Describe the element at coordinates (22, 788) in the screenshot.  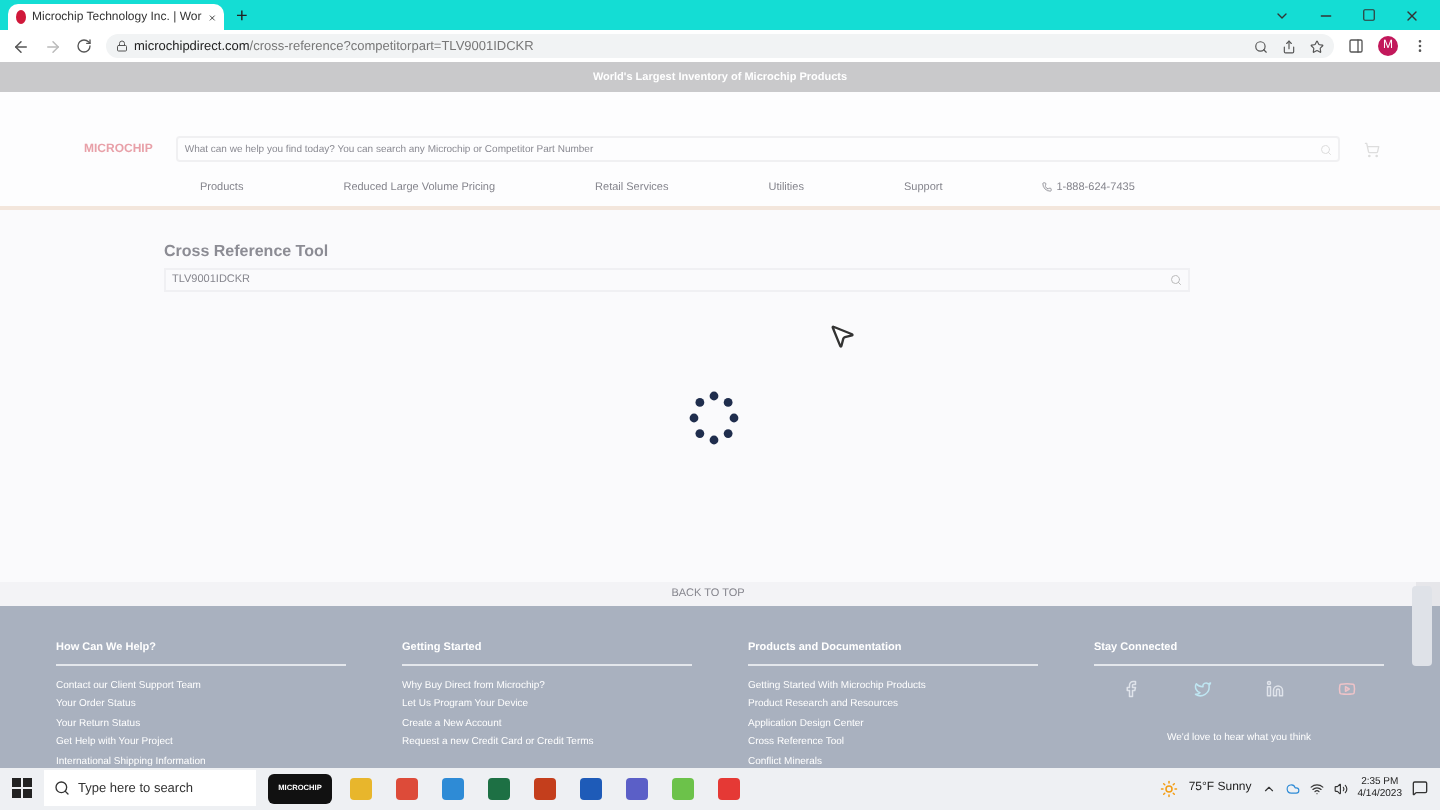
I see `windows-start-icon` at that location.